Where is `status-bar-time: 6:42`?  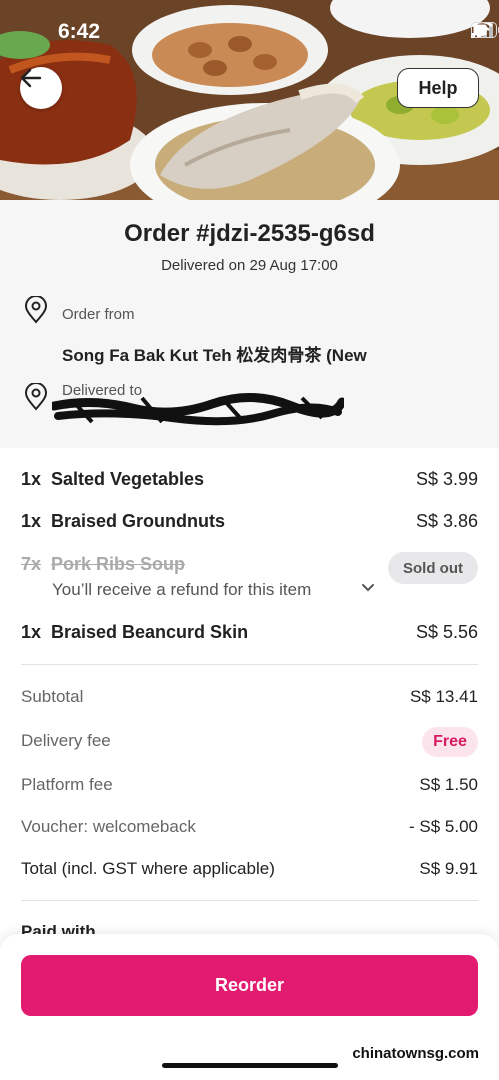 status-bar-time: 6:42 is located at coordinates (79, 31).